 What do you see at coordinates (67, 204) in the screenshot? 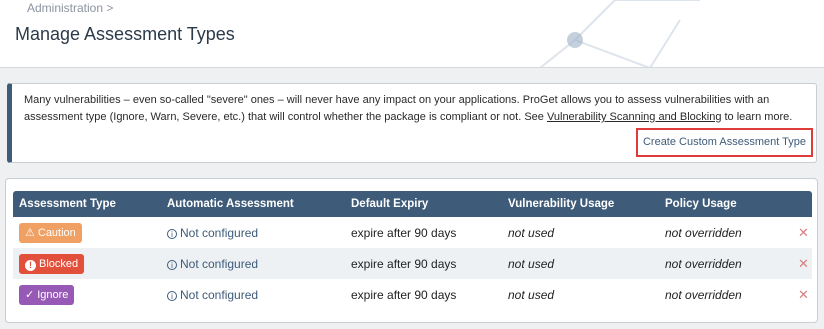
I see `header-assessment-type: Assessment Type` at bounding box center [67, 204].